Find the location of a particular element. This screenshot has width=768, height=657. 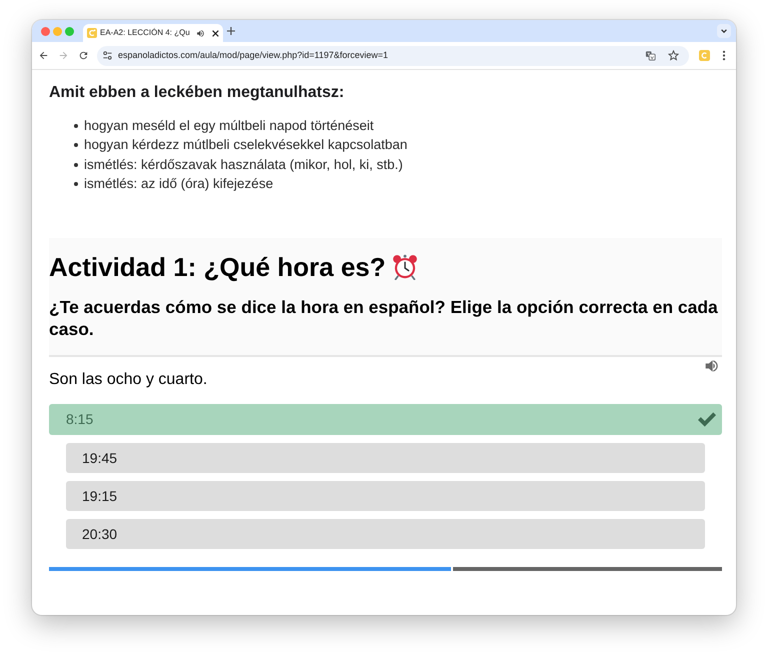

reload-icon is located at coordinates (83, 55).